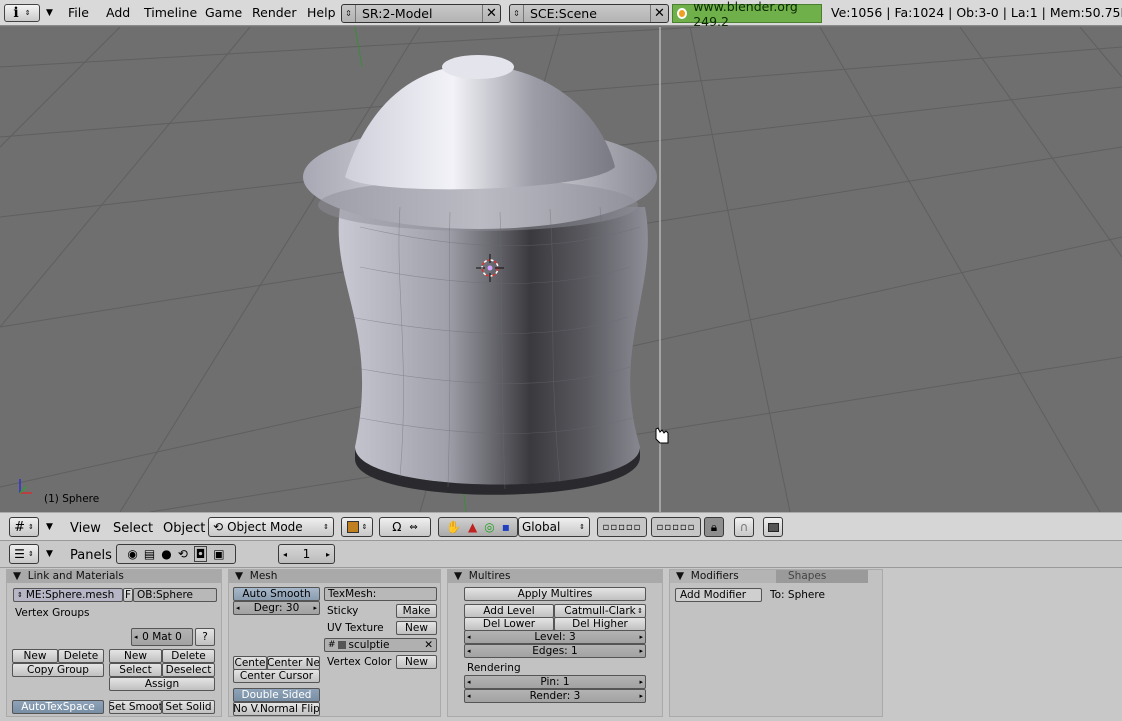  I want to click on add-modifier-button: Add Modifier, so click(718, 595).